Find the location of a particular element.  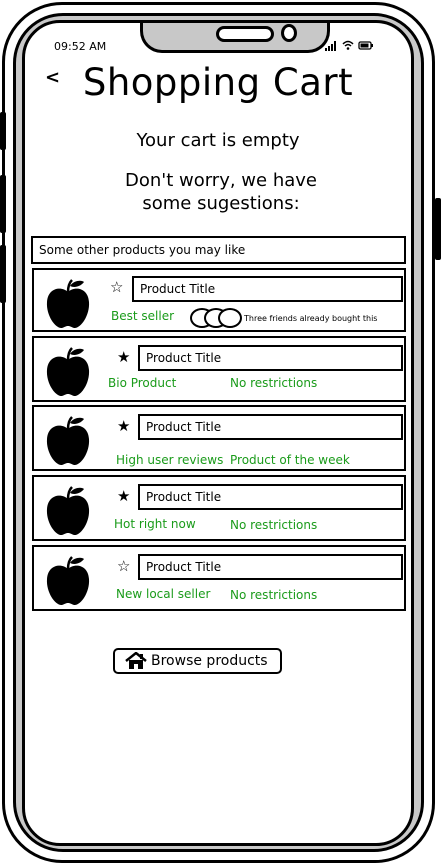

status-icons is located at coordinates (350, 47).